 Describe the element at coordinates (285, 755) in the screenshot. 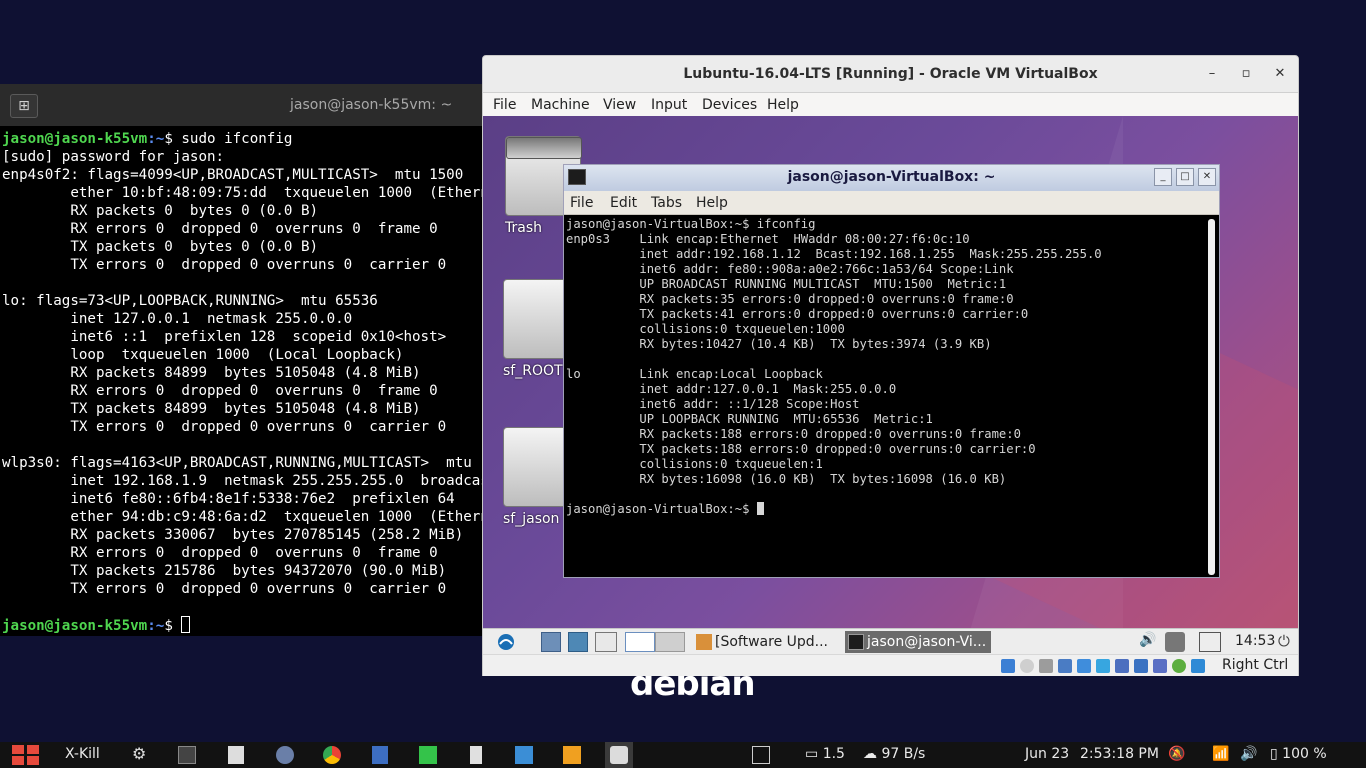

I see `globe-icon` at that location.